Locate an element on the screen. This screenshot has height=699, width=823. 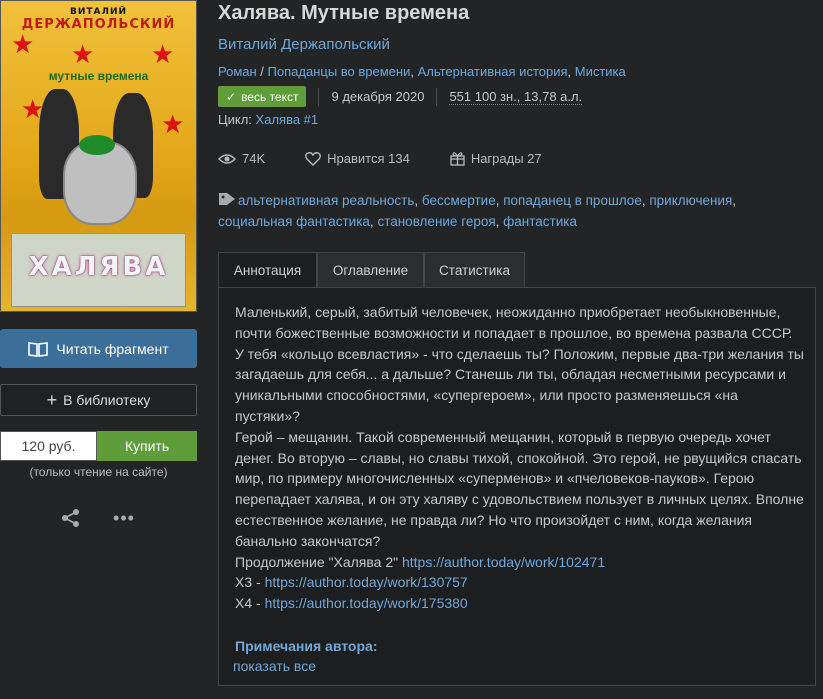
show-all-link: показать все is located at coordinates (274, 666).